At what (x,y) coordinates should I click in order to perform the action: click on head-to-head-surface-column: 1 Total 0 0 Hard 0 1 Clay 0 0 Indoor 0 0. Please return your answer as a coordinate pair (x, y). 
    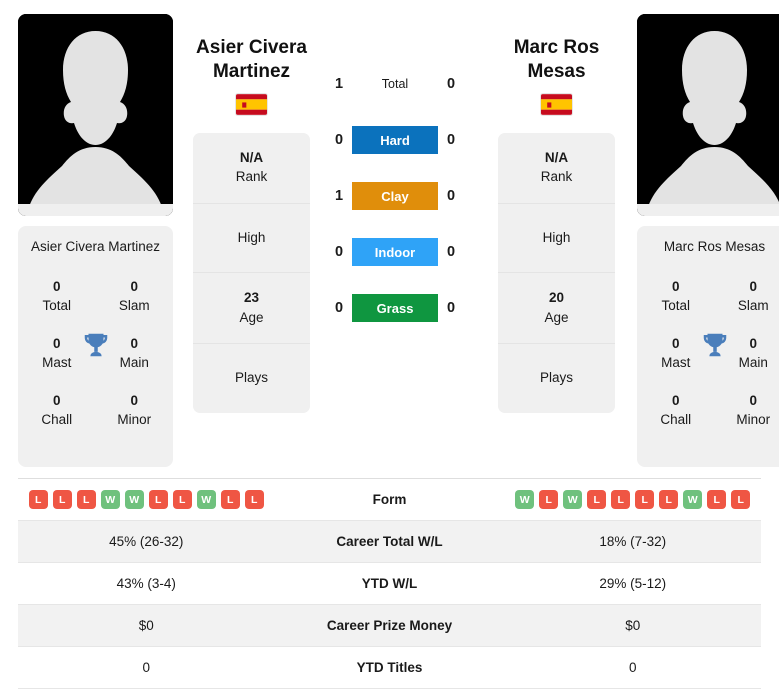
    Looking at the image, I should click on (395, 182).